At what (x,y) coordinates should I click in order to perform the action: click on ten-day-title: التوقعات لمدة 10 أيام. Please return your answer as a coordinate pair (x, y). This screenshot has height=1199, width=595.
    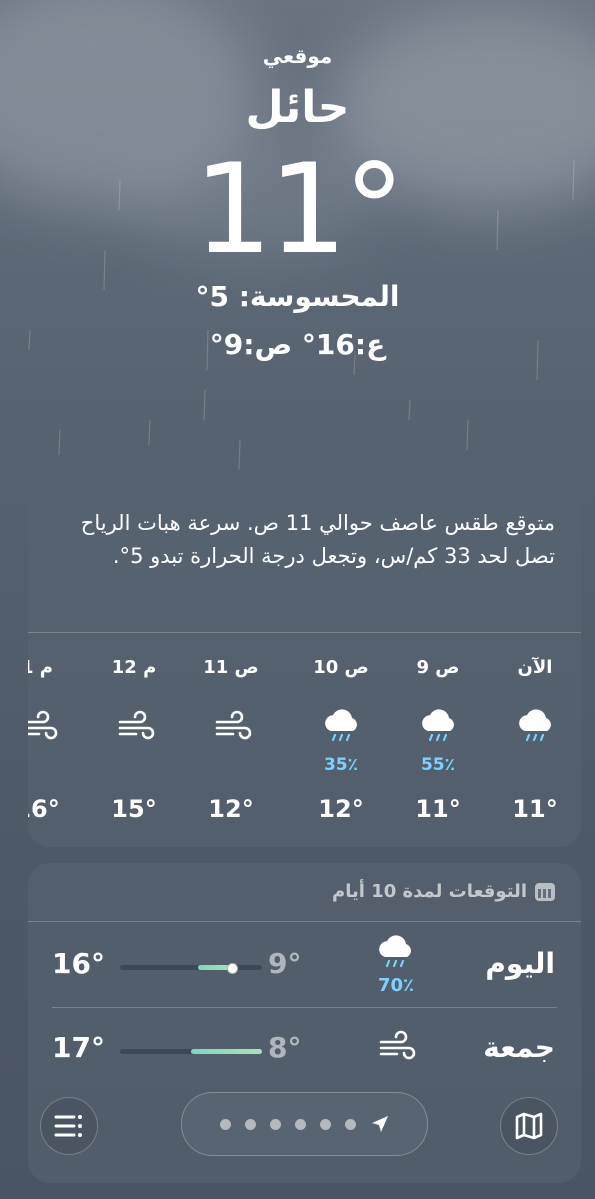
    Looking at the image, I should click on (429, 891).